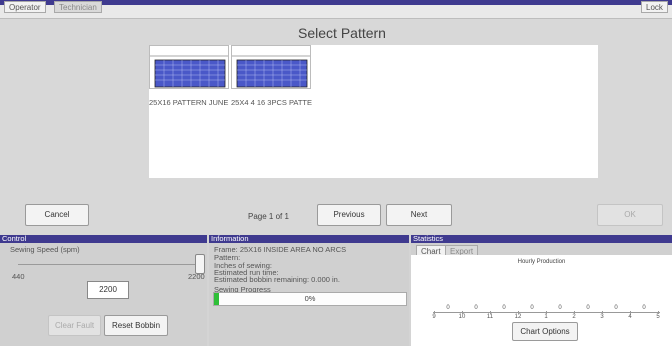  What do you see at coordinates (18, 276) in the screenshot?
I see `speed-min-label: 440` at bounding box center [18, 276].